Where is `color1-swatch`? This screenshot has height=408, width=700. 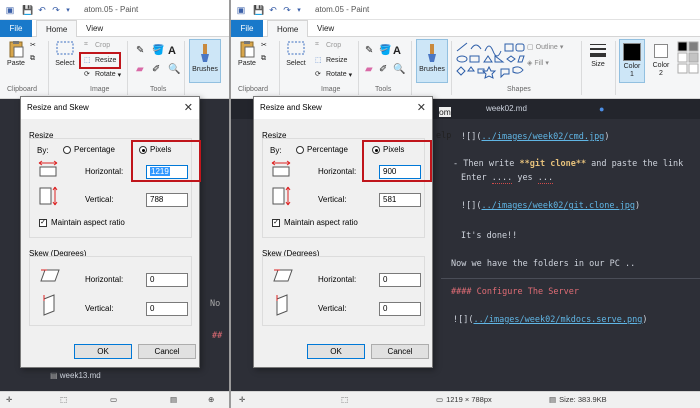
color1-swatch is located at coordinates (632, 52).